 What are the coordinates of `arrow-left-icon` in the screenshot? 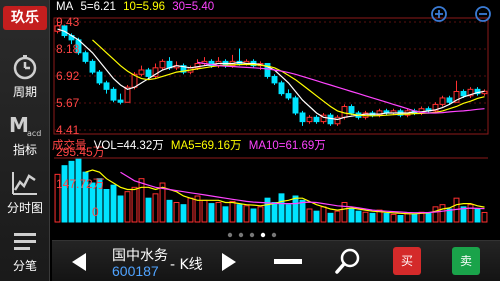 It's located at (79, 262).